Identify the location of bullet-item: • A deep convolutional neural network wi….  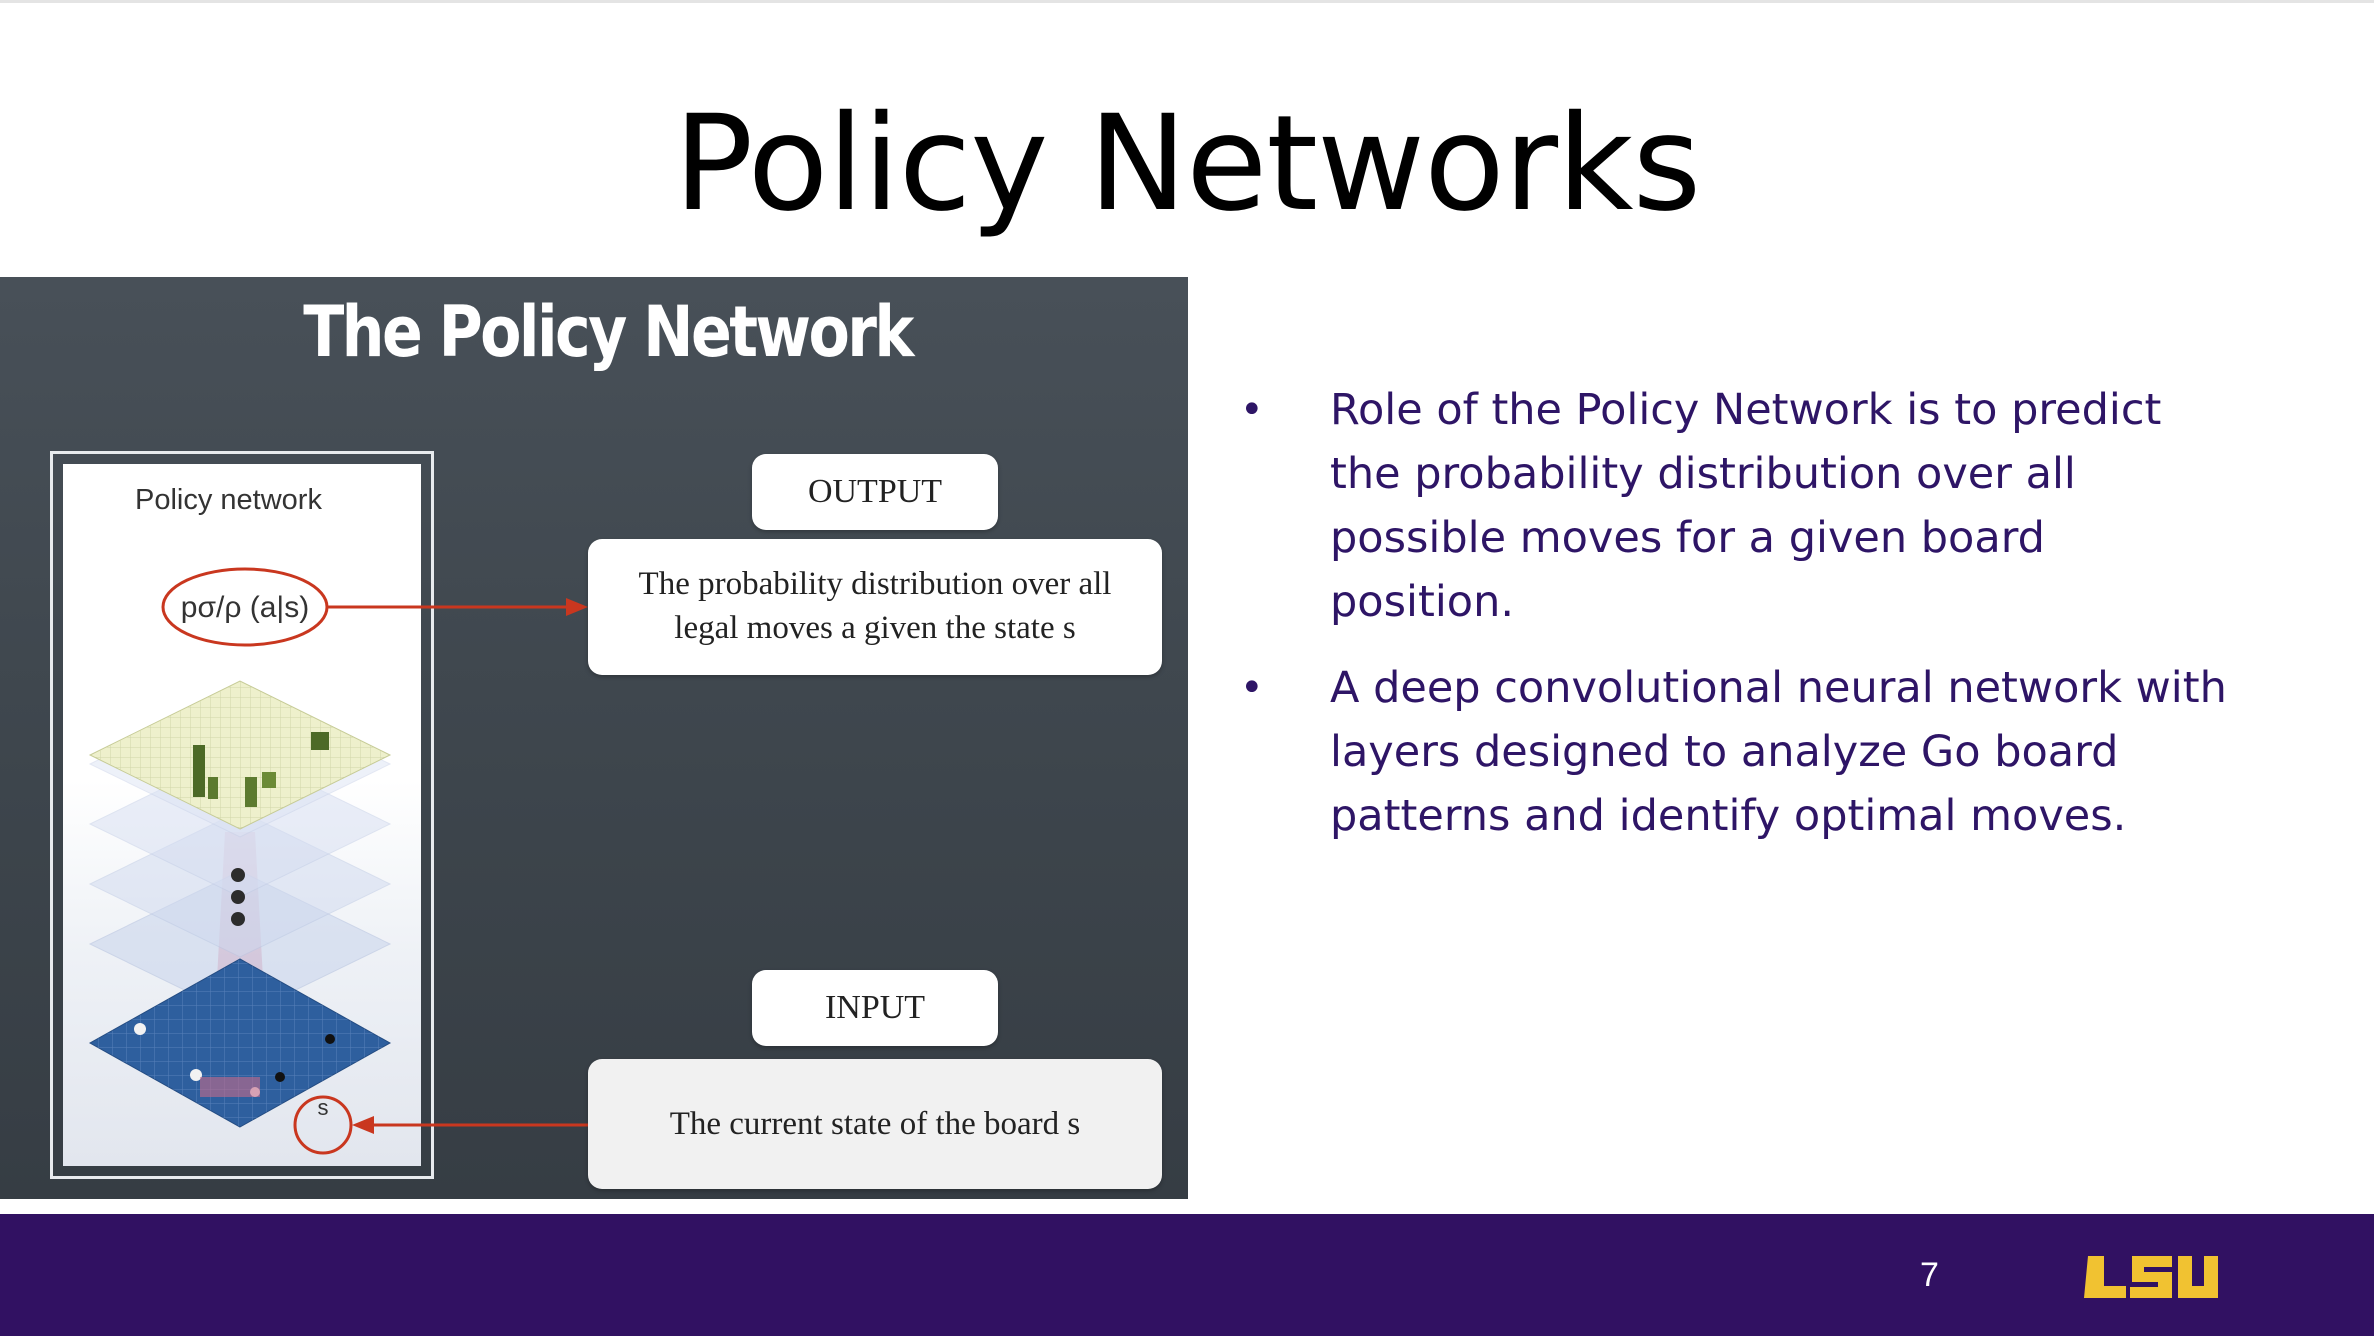
(1740, 752).